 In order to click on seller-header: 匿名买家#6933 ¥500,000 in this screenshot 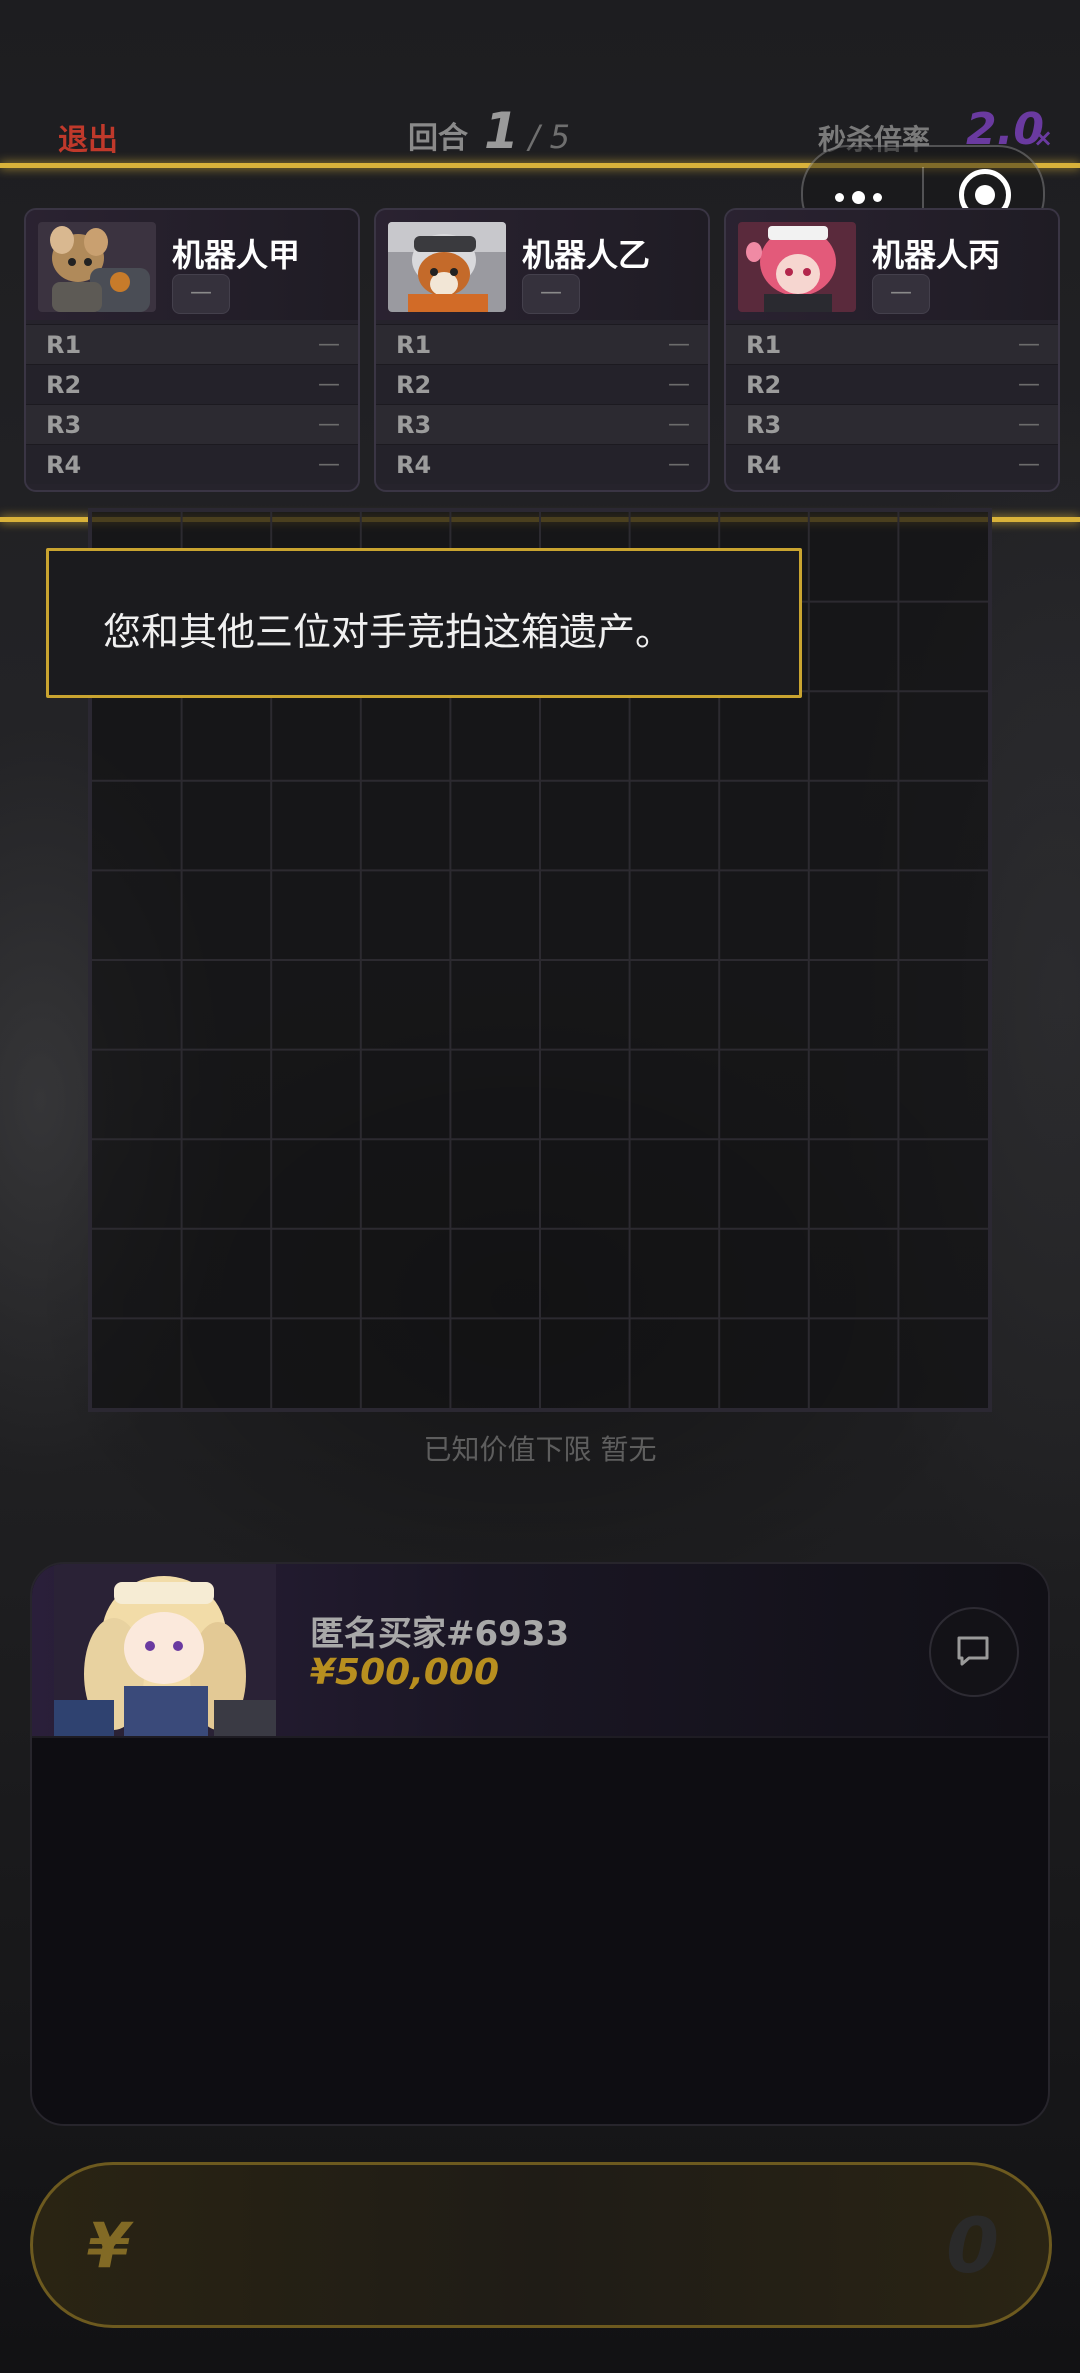, I will do `click(540, 1651)`.